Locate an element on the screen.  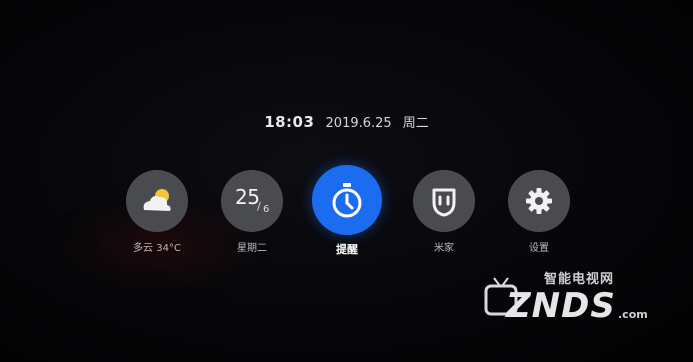
reminder-button is located at coordinates (347, 200).